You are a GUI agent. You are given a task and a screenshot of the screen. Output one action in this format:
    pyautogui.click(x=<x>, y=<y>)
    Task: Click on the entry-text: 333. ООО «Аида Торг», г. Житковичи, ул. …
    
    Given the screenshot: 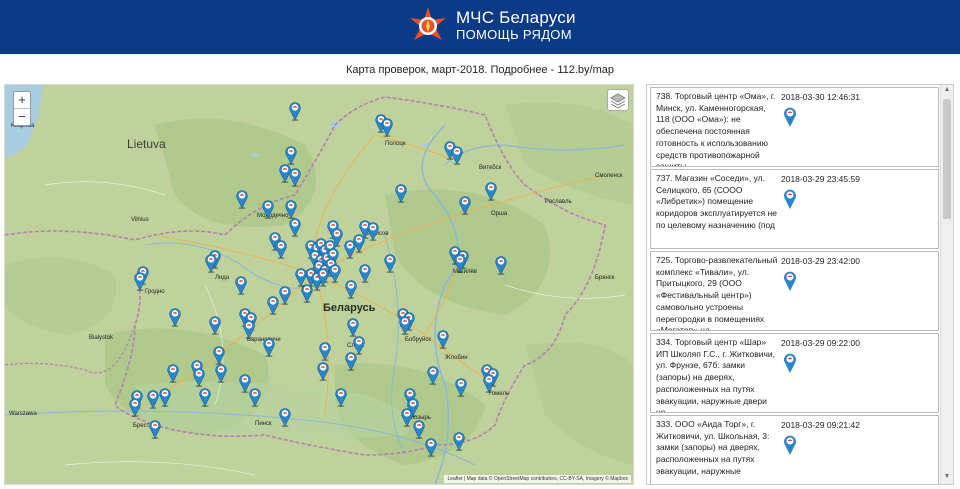 What is the action you would take?
    pyautogui.click(x=713, y=447)
    